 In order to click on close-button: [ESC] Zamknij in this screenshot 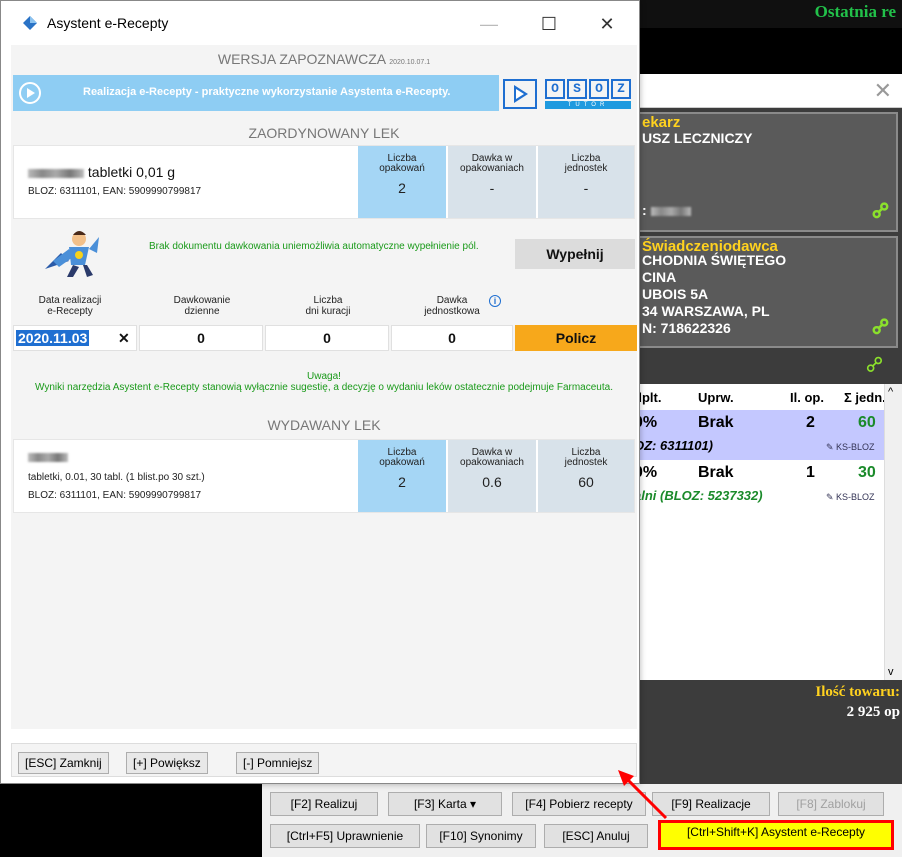, I will do `click(63, 763)`.